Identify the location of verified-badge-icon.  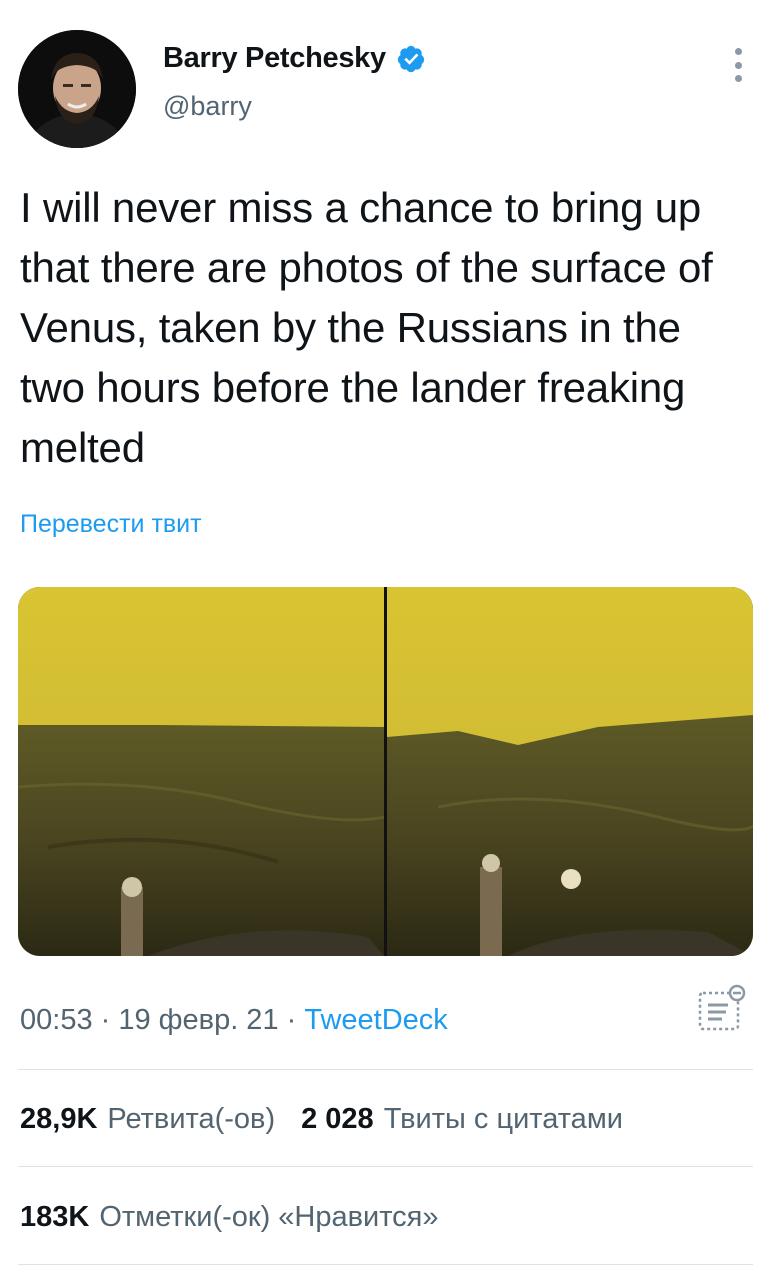
(410, 58).